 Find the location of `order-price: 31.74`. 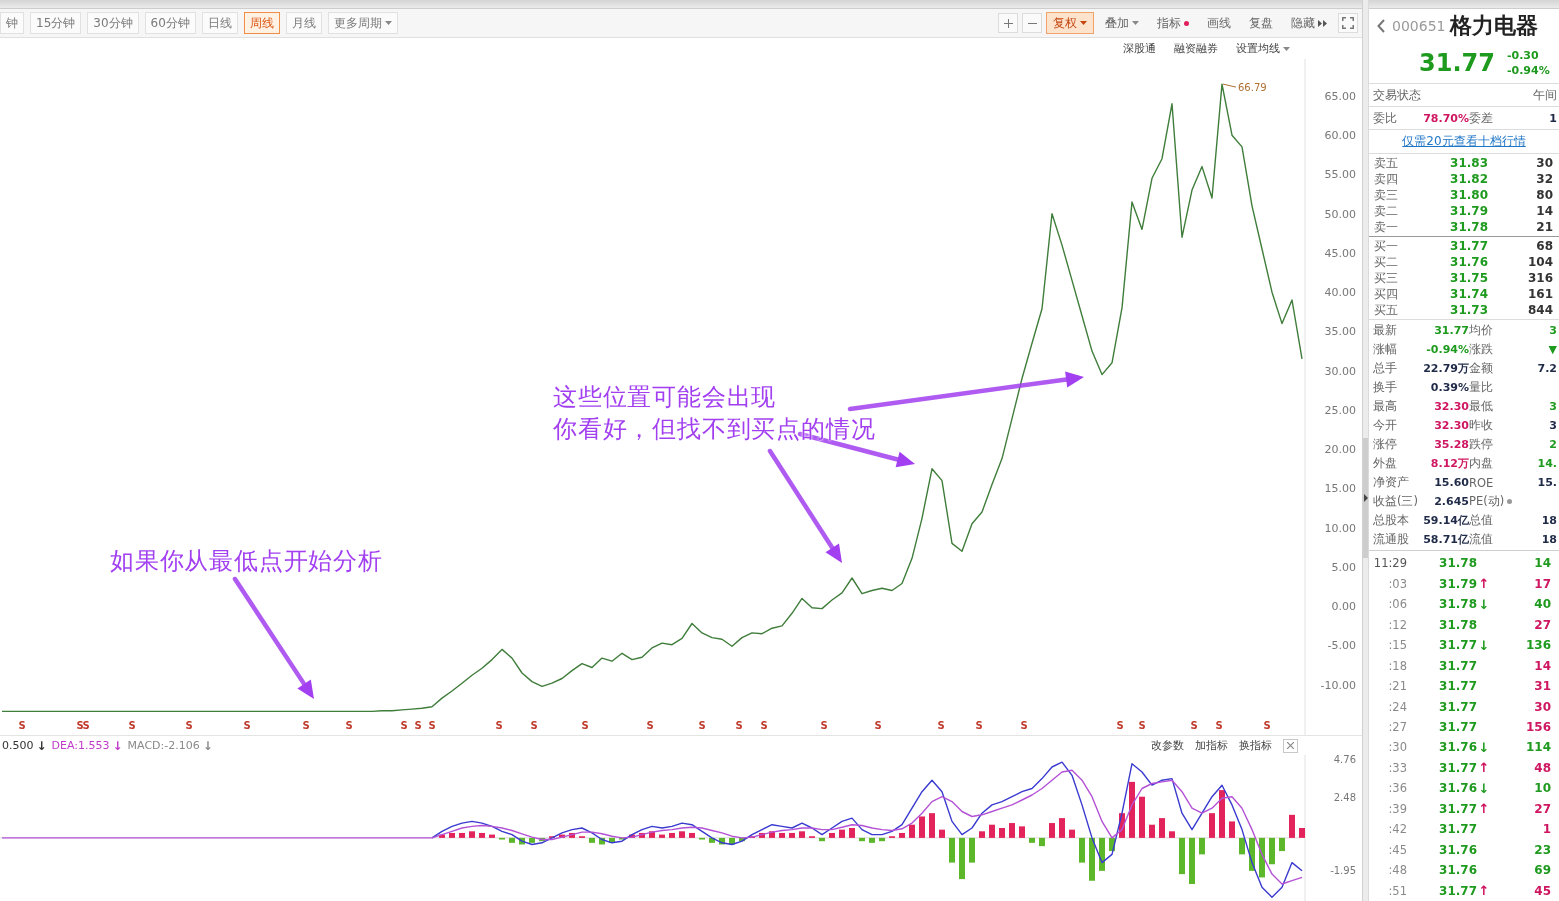

order-price: 31.74 is located at coordinates (1468, 294).